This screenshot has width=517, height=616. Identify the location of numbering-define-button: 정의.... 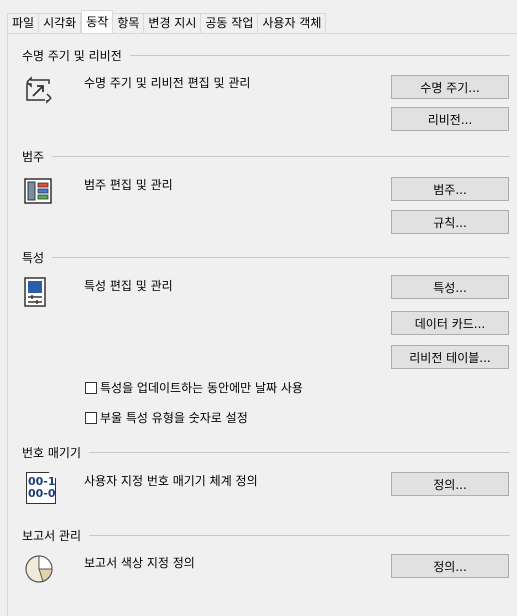
(450, 484).